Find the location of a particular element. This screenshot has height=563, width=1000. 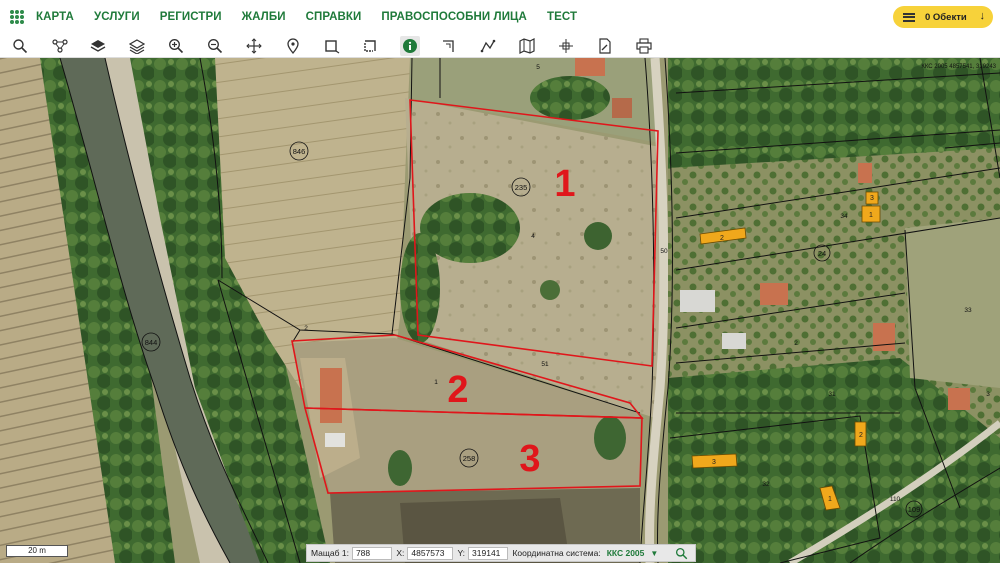

zoom-in-icon is located at coordinates (176, 46).